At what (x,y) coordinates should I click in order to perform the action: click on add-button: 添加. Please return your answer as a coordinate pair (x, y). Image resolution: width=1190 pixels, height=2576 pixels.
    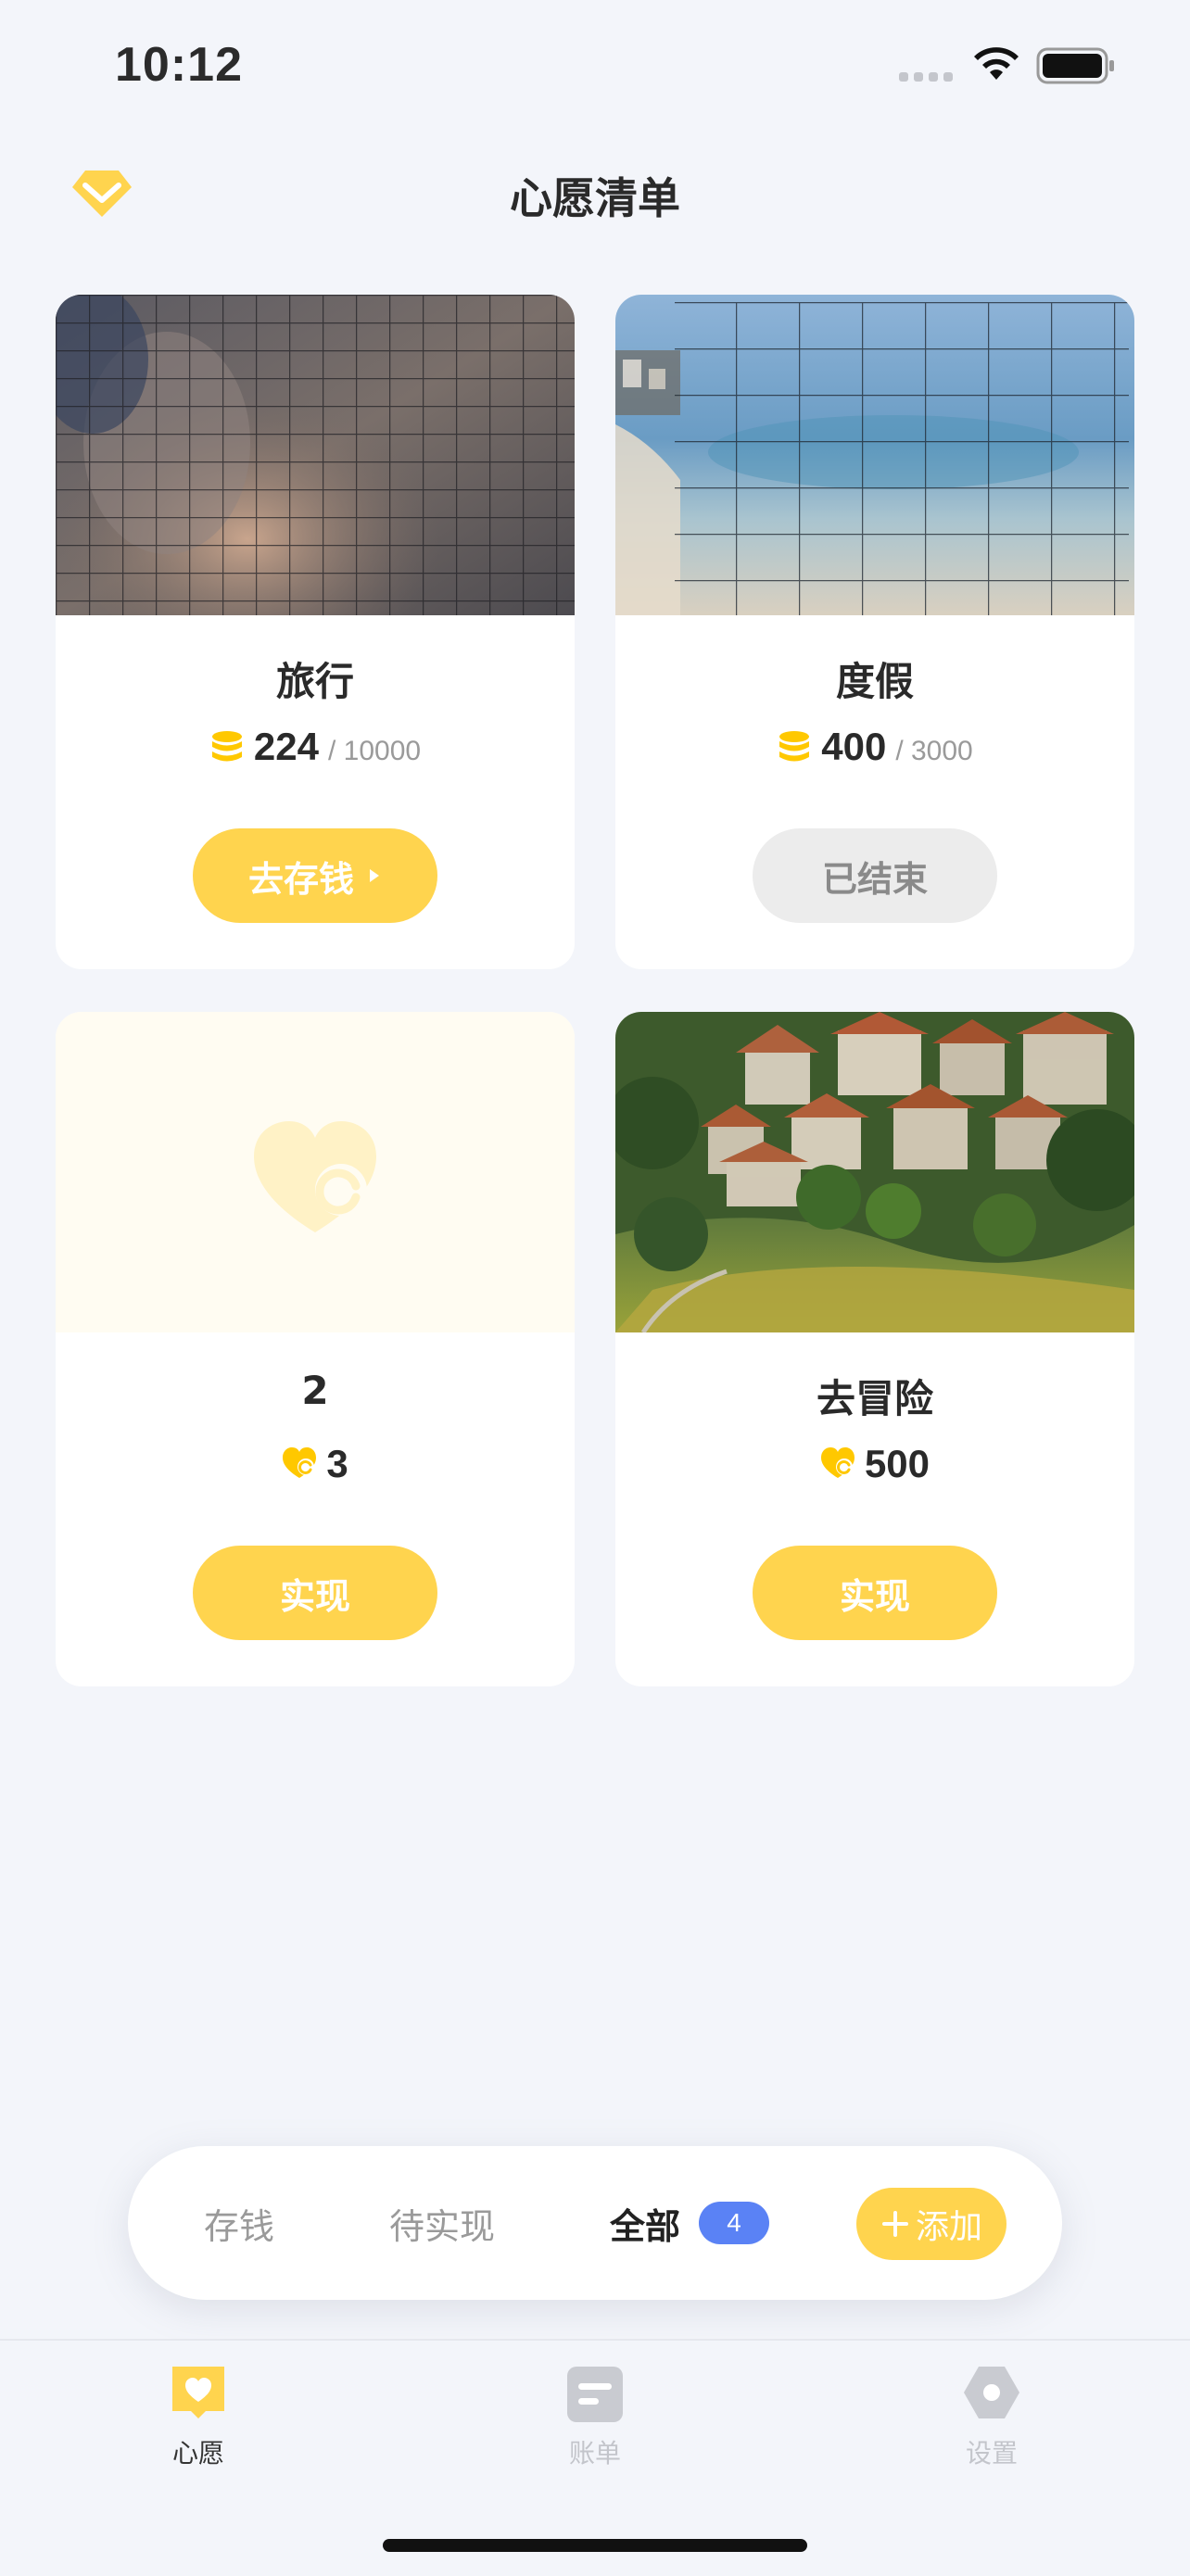
    Looking at the image, I should click on (931, 2224).